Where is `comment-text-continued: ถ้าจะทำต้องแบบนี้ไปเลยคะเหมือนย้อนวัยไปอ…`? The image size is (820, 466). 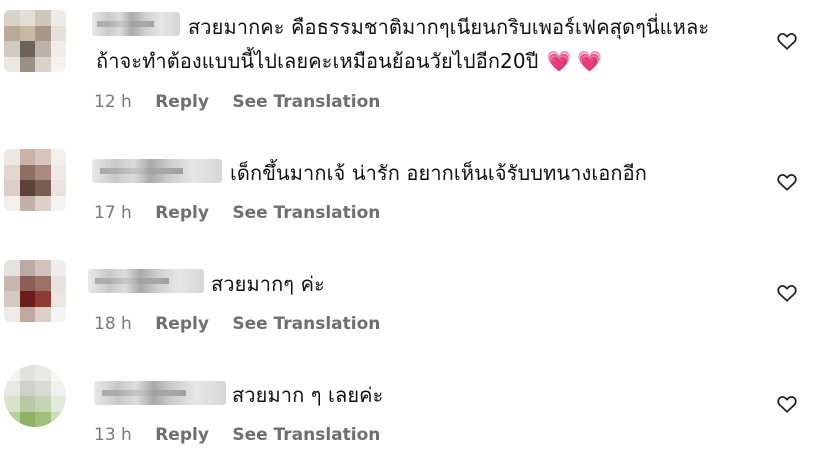
comment-text-continued: ถ้าจะทำต้องแบบนี้ไปเลยคะเหมือนย้อนวัยไปอ… is located at coordinates (352, 61).